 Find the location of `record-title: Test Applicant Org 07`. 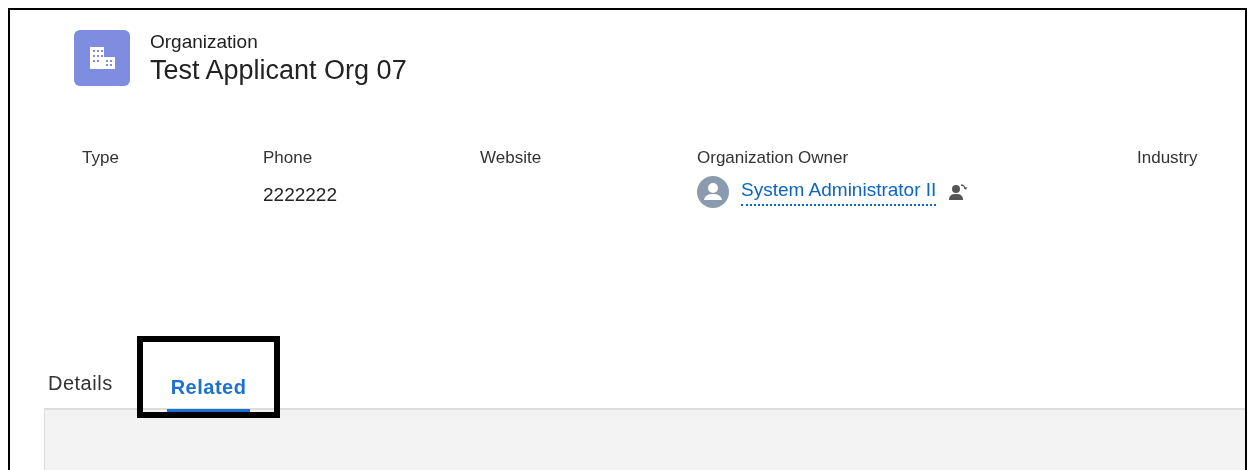

record-title: Test Applicant Org 07 is located at coordinates (278, 70).